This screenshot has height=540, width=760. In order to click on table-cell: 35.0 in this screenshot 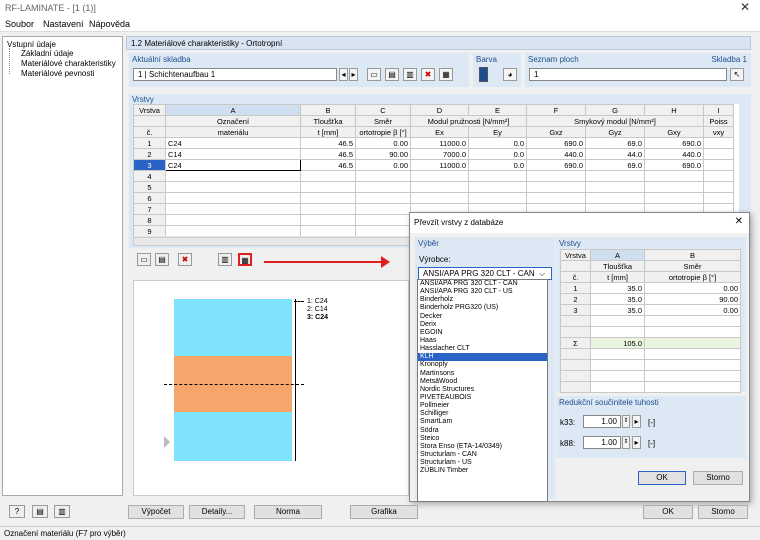, I will do `click(617, 288)`.